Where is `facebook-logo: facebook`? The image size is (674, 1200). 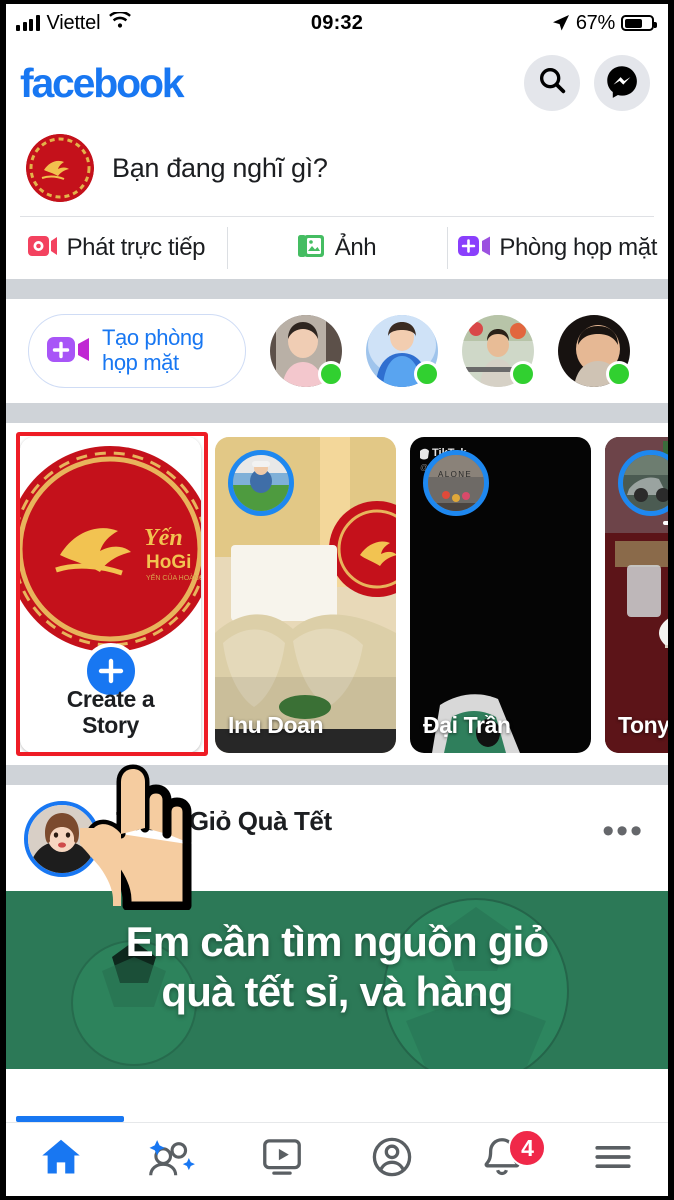 facebook-logo: facebook is located at coordinates (102, 82).